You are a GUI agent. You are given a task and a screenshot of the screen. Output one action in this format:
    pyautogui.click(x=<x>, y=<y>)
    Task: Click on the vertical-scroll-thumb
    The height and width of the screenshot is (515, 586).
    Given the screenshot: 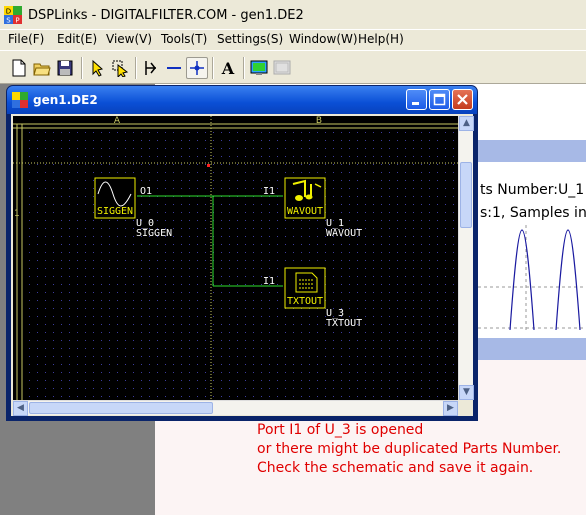 What is the action you would take?
    pyautogui.click(x=466, y=195)
    